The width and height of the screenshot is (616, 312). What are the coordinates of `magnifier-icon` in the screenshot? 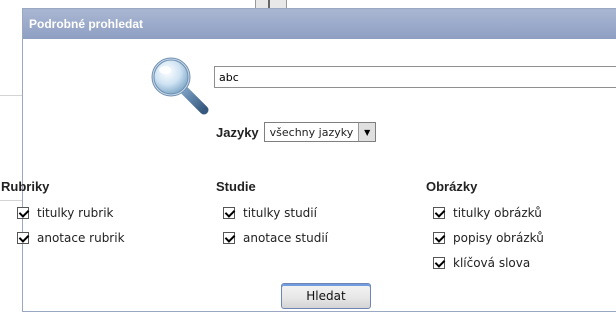 It's located at (180, 86).